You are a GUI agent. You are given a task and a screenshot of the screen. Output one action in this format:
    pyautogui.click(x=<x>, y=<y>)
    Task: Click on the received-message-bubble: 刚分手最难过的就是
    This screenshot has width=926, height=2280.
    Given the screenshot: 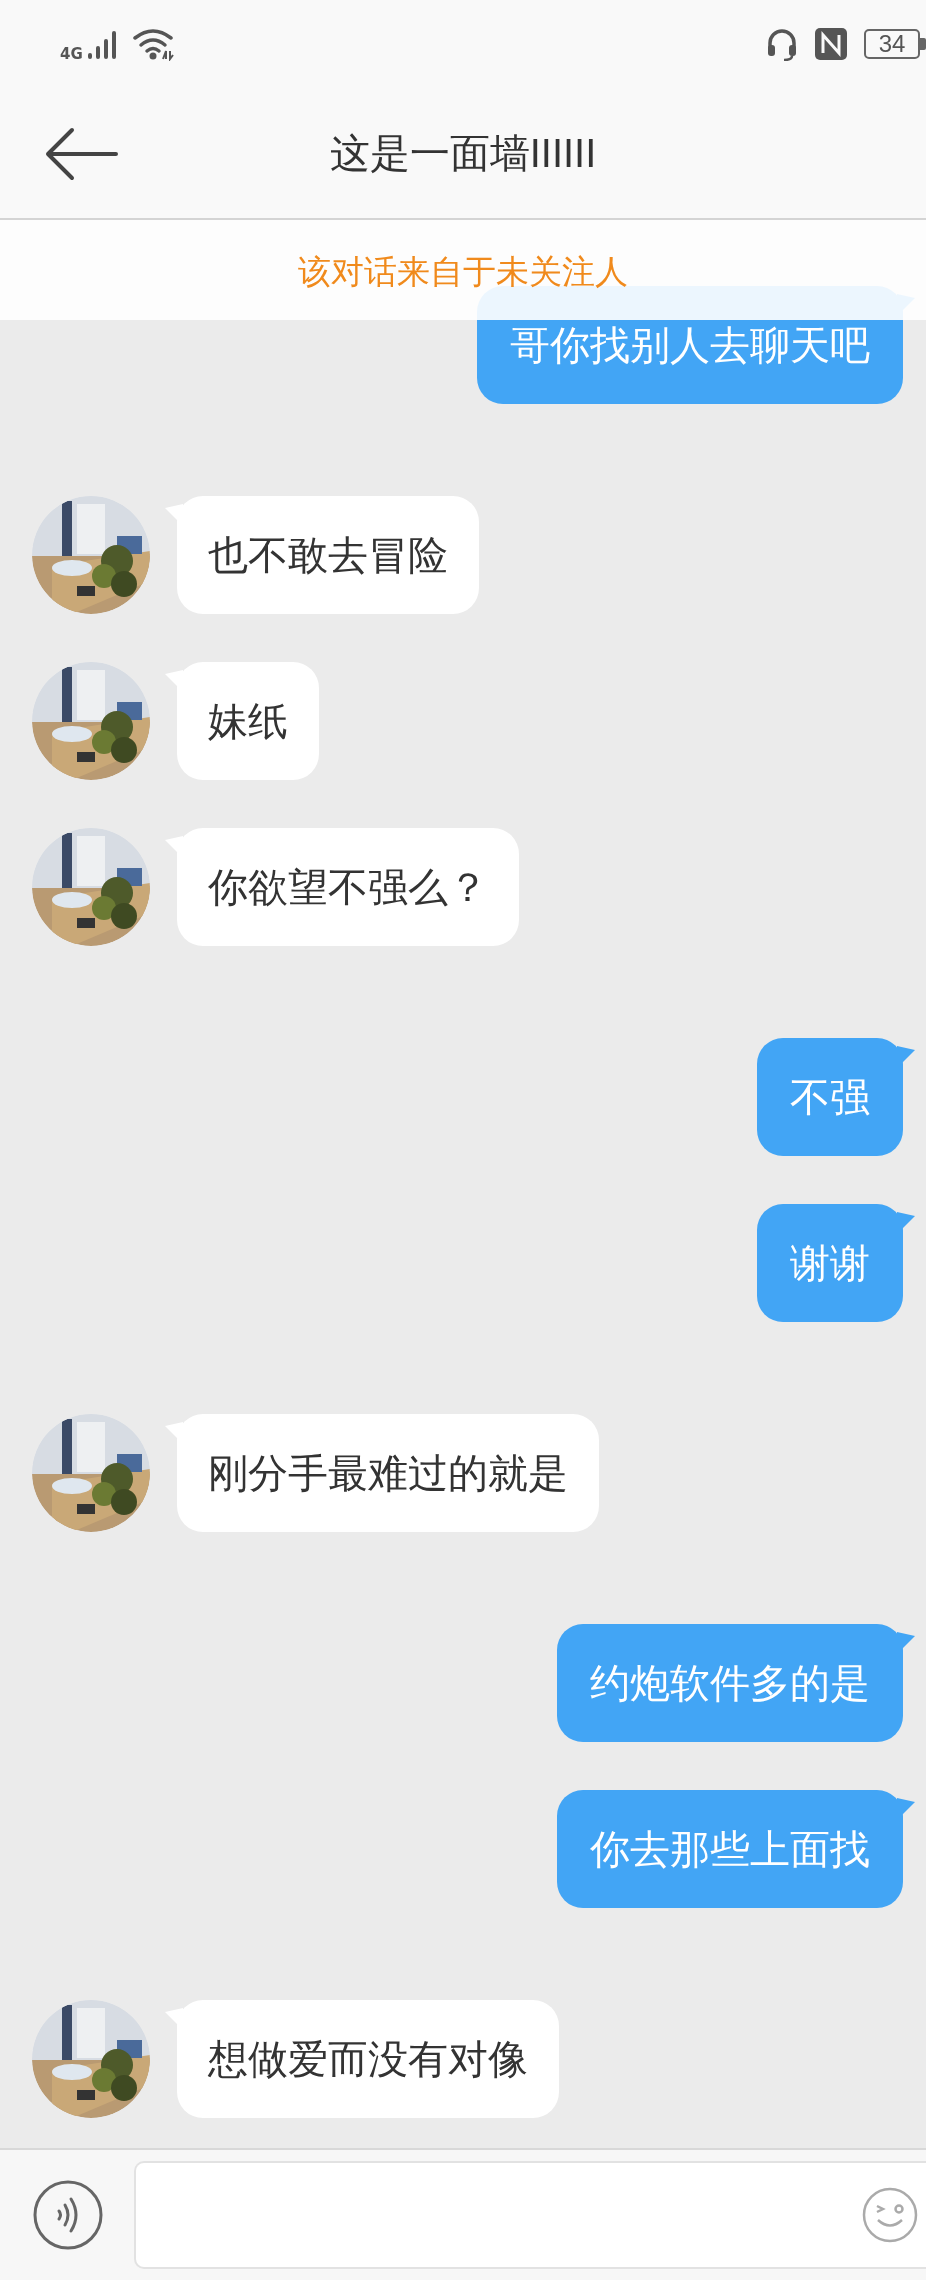 What is the action you would take?
    pyautogui.click(x=388, y=1473)
    